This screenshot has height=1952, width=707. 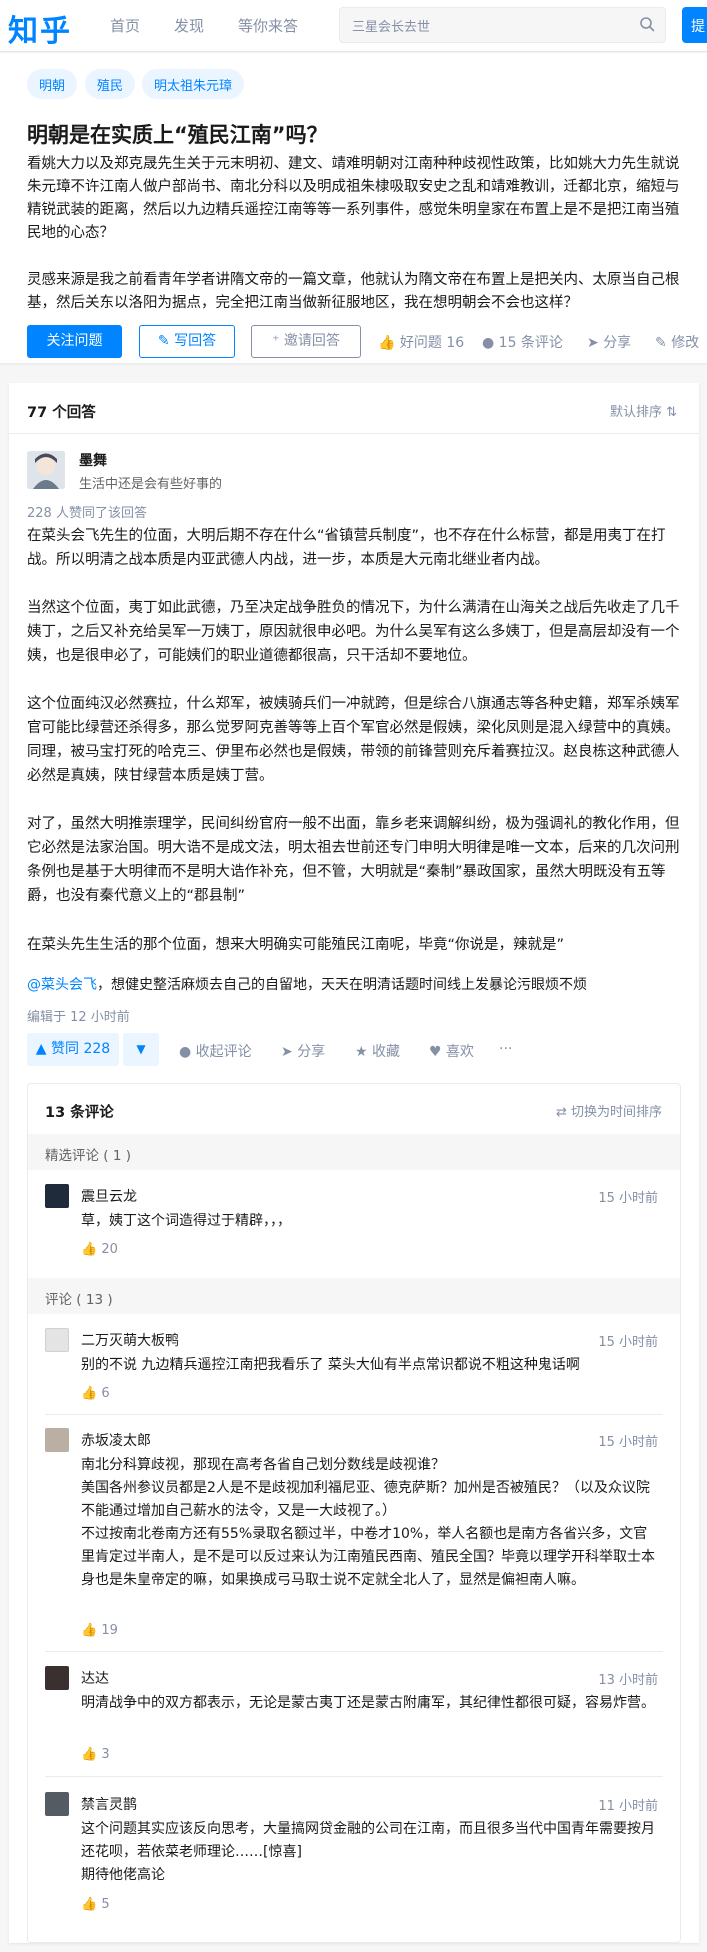 I want to click on comment-time: 11 小时前, so click(x=628, y=1806).